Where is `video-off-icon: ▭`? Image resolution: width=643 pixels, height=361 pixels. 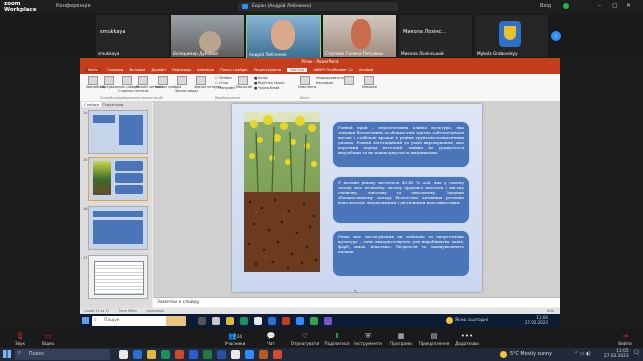 video-off-icon: ▭ is located at coordinates (48, 336).